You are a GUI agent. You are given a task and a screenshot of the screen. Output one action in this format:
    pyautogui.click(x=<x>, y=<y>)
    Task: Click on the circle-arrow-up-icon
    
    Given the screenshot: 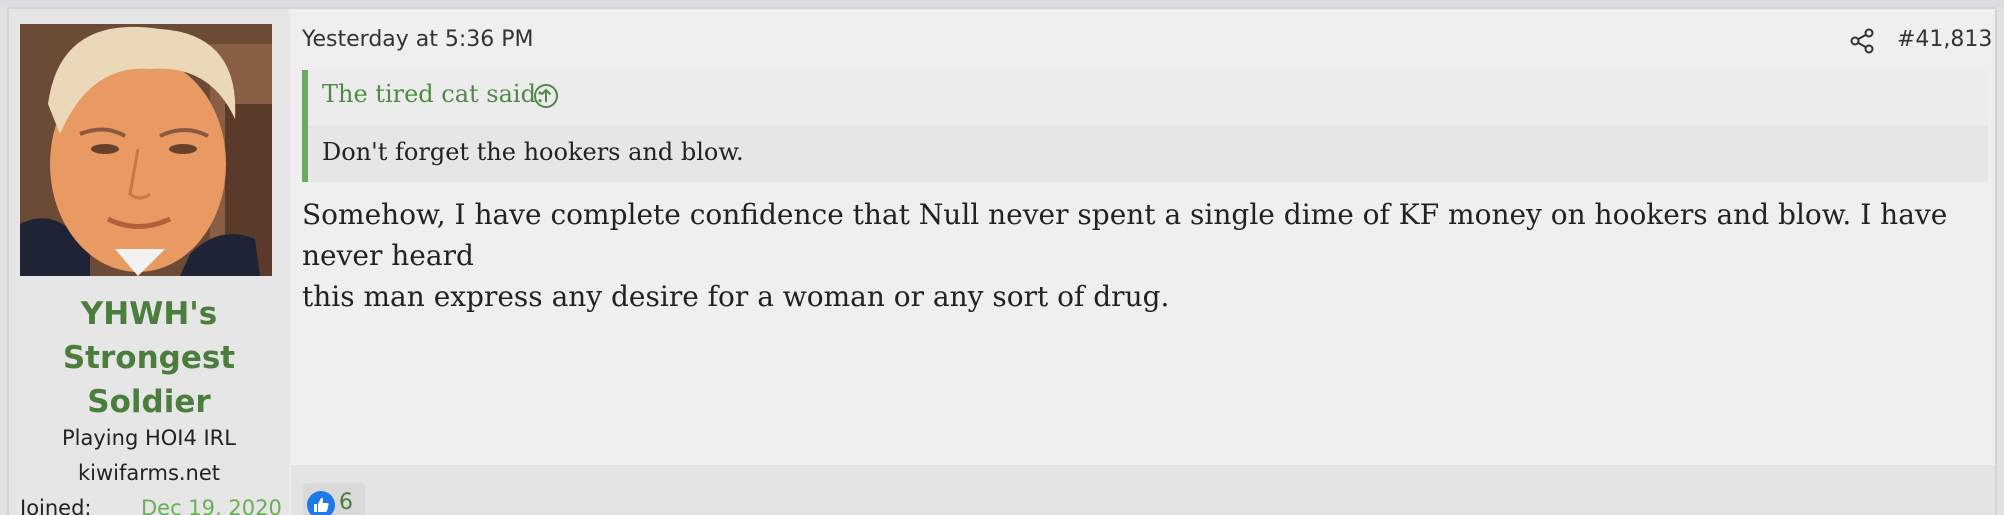 What is the action you would take?
    pyautogui.click(x=546, y=96)
    